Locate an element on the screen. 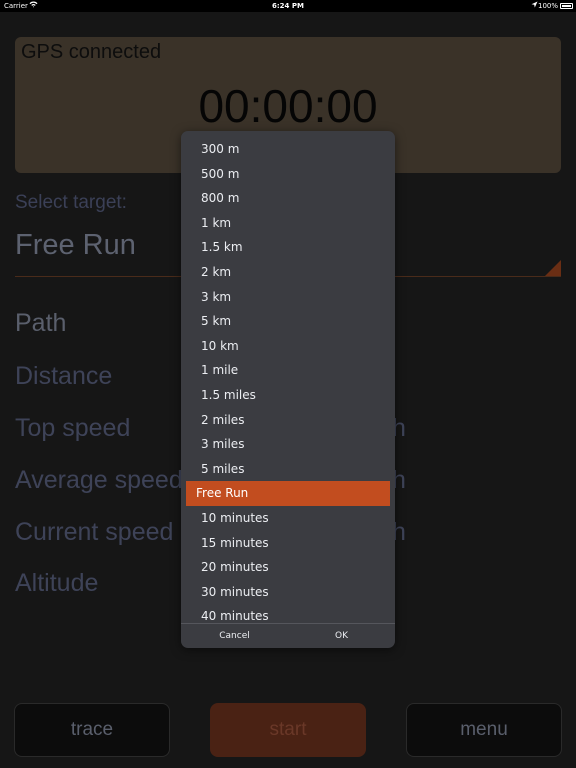  picker-option: 20 minutes is located at coordinates (288, 567).